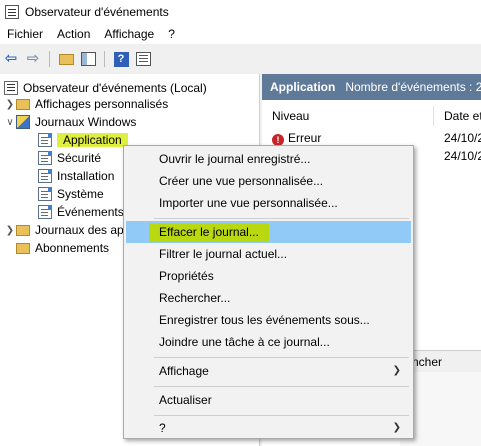 This screenshot has width=481, height=446. Describe the element at coordinates (79, 230) in the screenshot. I see `tree-label: Journaux des ap` at that location.